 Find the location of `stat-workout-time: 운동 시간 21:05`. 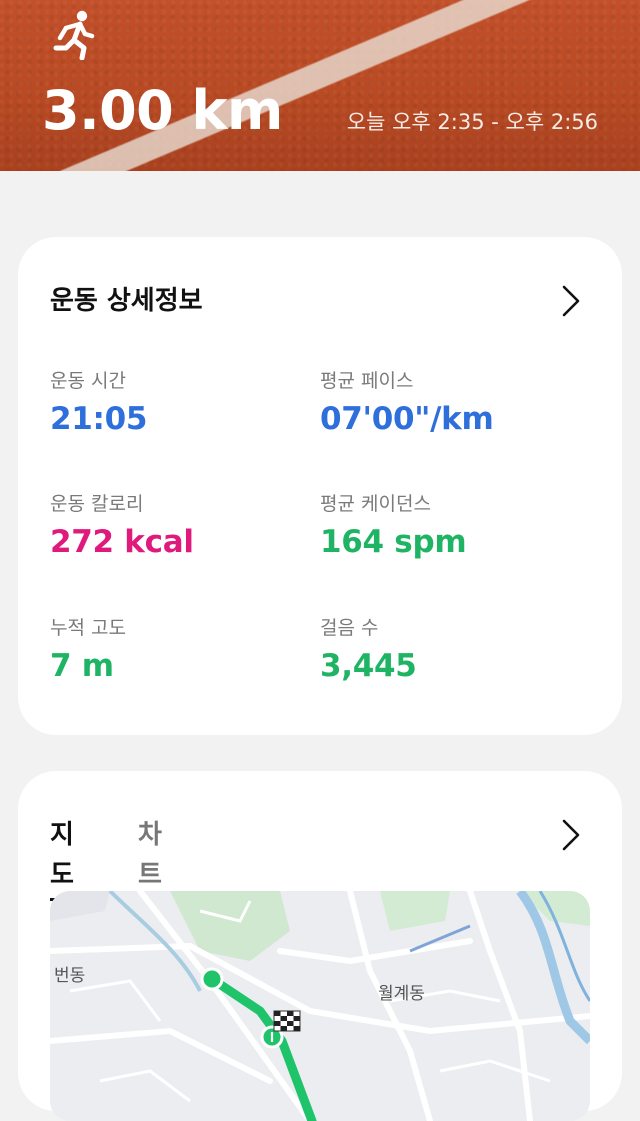

stat-workout-time: 운동 시간 21:05 is located at coordinates (180, 404).